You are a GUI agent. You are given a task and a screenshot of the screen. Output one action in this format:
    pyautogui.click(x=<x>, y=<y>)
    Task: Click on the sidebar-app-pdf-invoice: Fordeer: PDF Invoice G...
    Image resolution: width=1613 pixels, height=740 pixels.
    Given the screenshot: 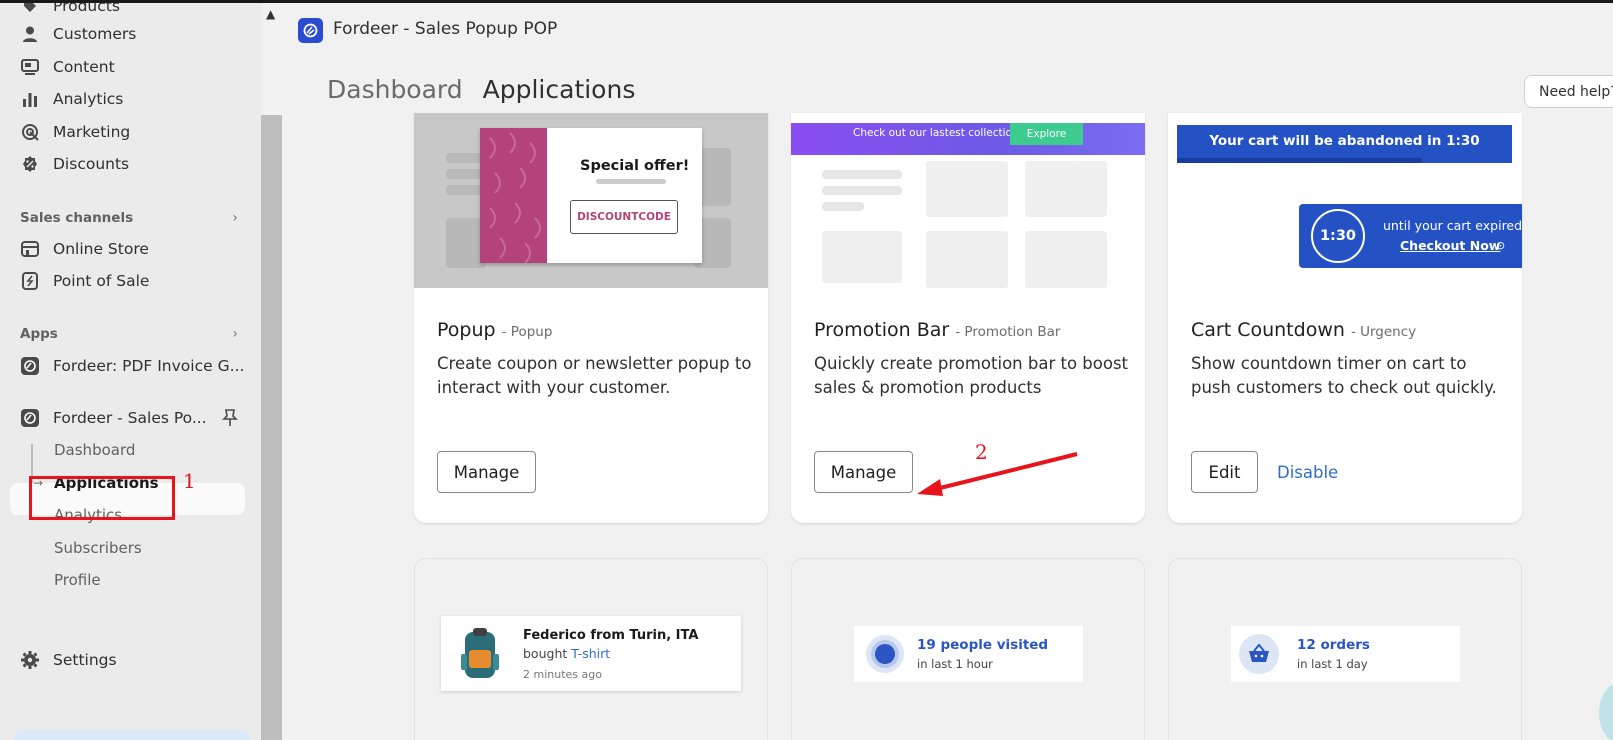 What is the action you would take?
    pyautogui.click(x=132, y=366)
    